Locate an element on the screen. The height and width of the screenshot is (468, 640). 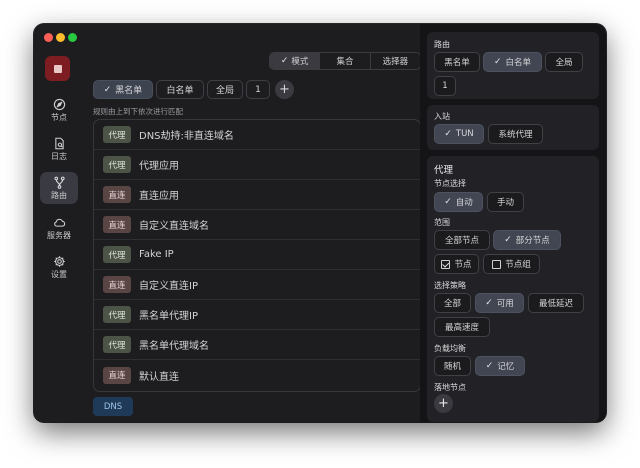
chip-label: 随机 is located at coordinates (452, 367).